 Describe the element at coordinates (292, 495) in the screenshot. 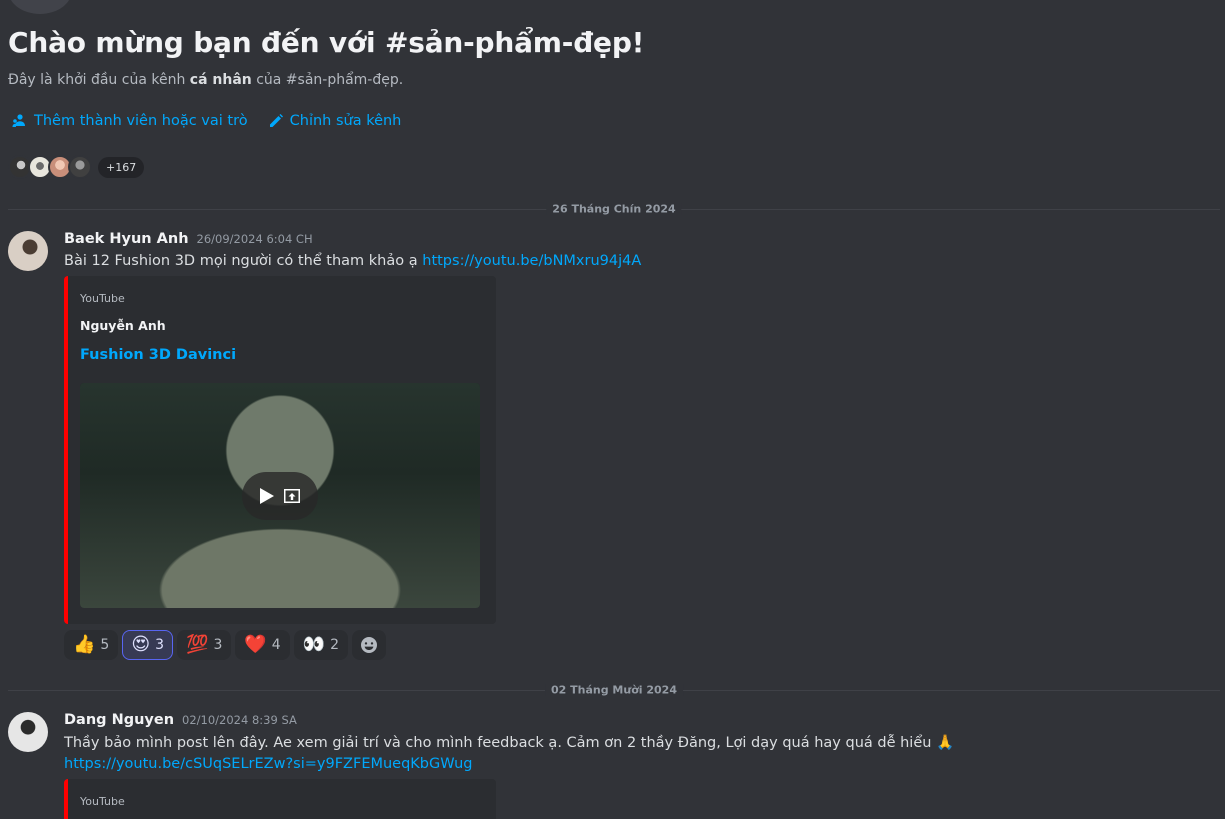

I see `open-external-icon` at that location.